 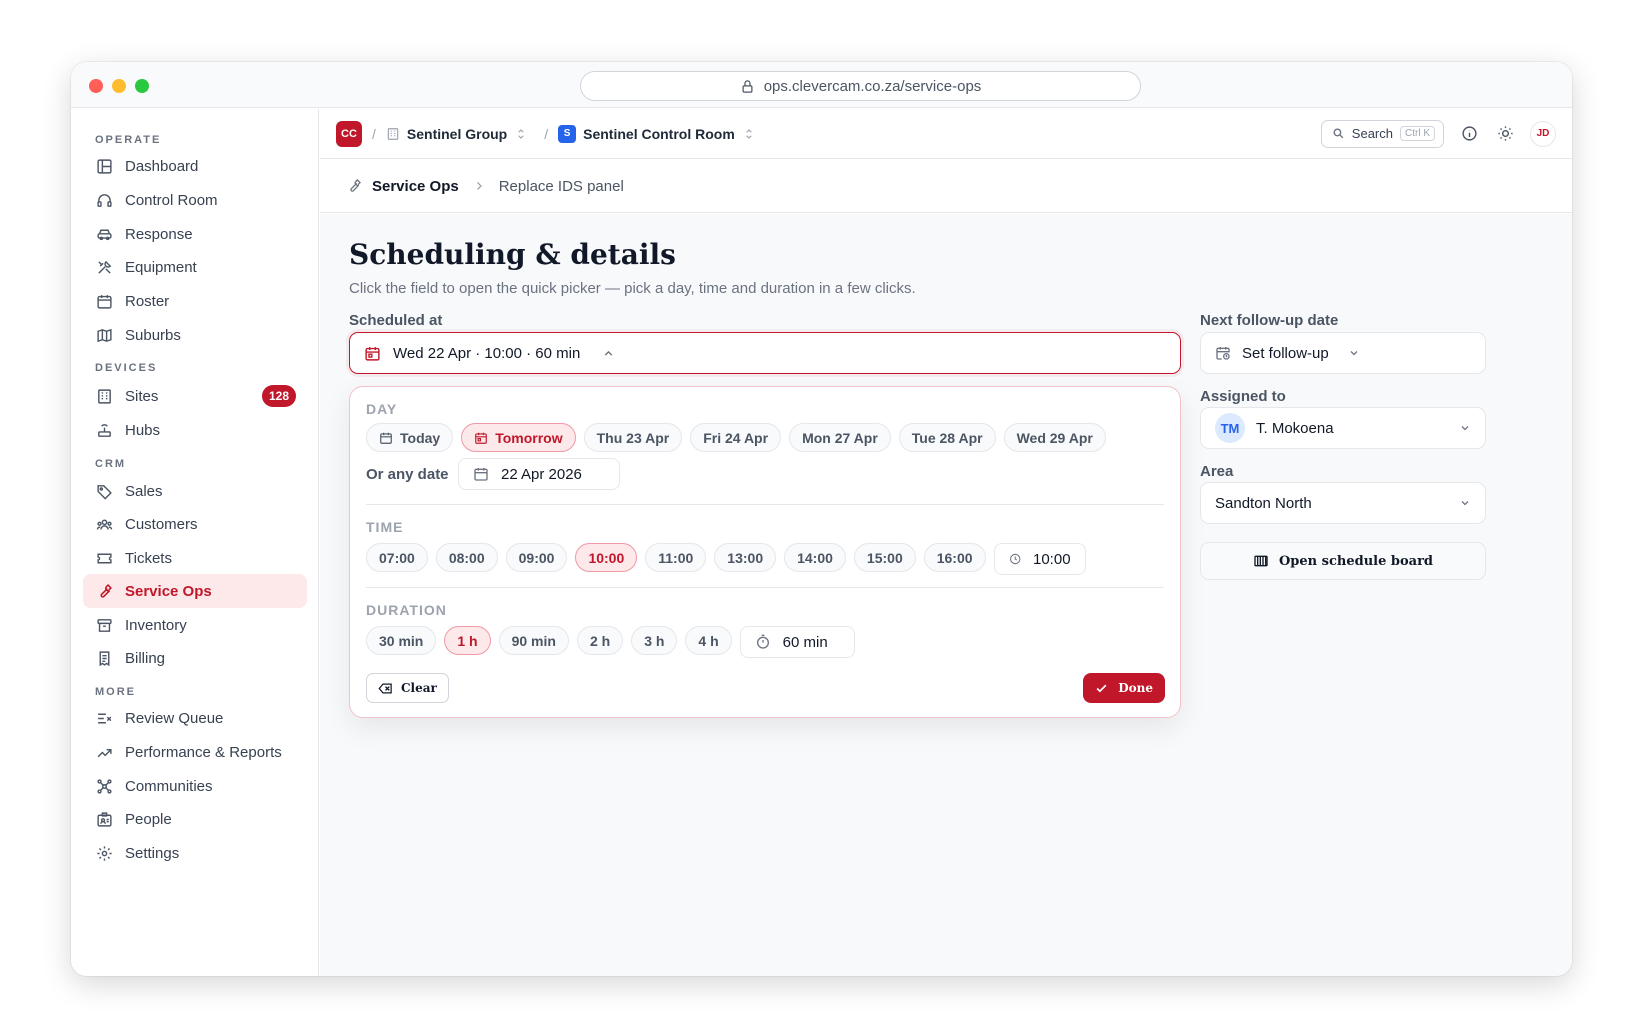 I want to click on user-avatar: JD, so click(x=1543, y=133).